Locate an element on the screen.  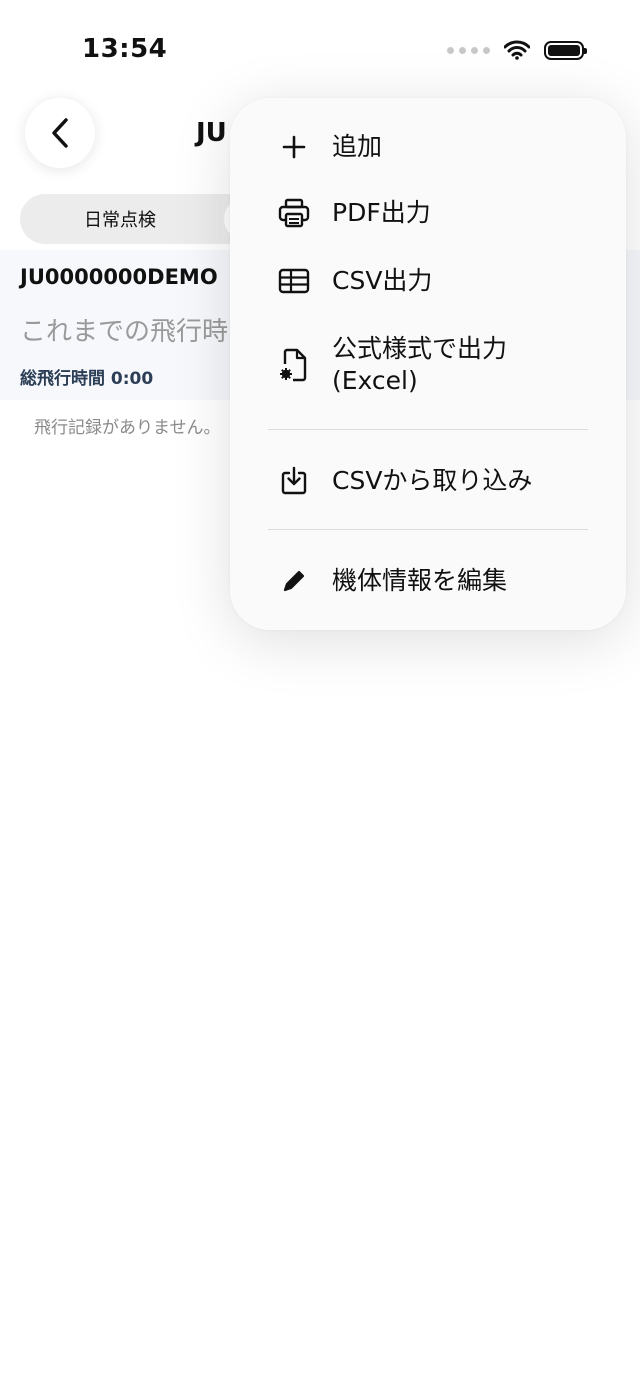
menu-item-label: 追加 is located at coordinates (357, 146).